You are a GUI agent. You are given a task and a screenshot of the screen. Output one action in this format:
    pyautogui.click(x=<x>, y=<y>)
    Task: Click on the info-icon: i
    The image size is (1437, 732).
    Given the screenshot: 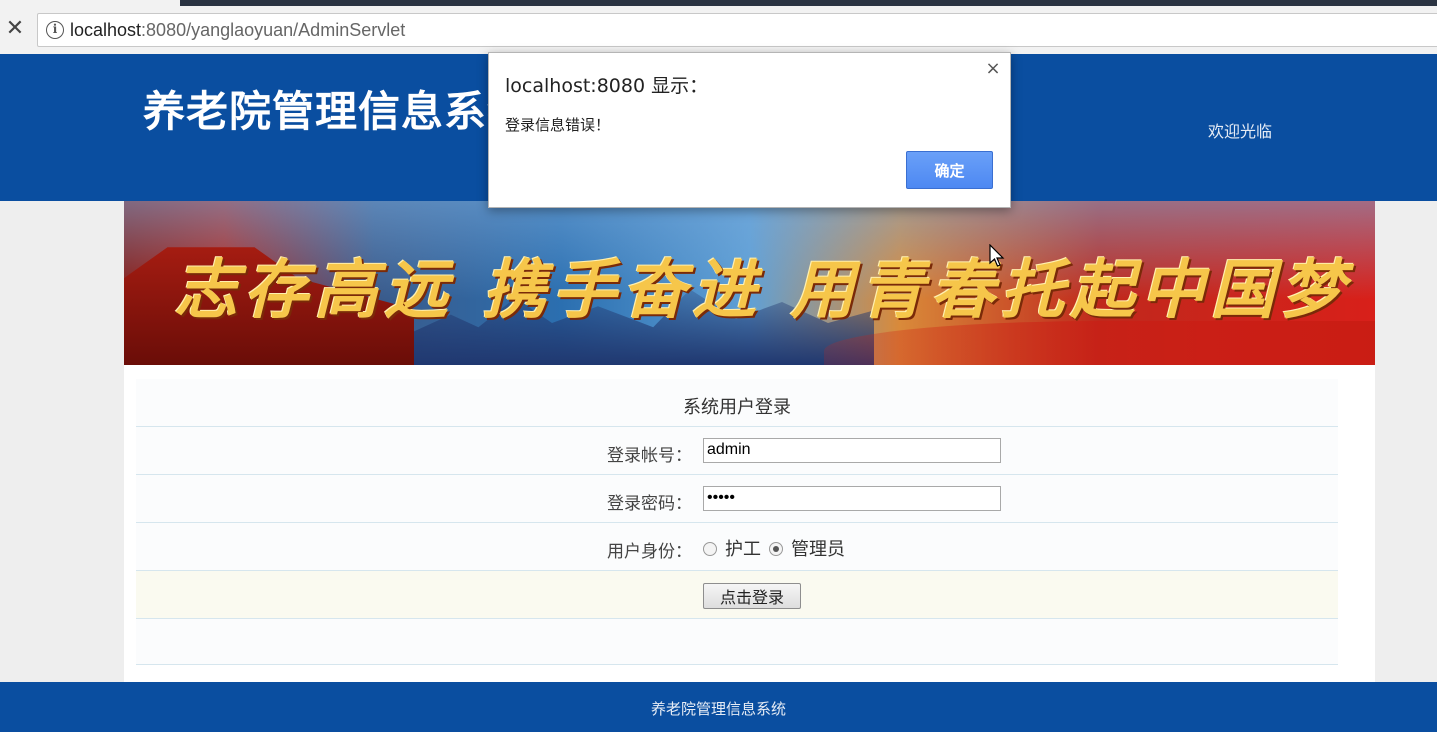 What is the action you would take?
    pyautogui.click(x=55, y=30)
    